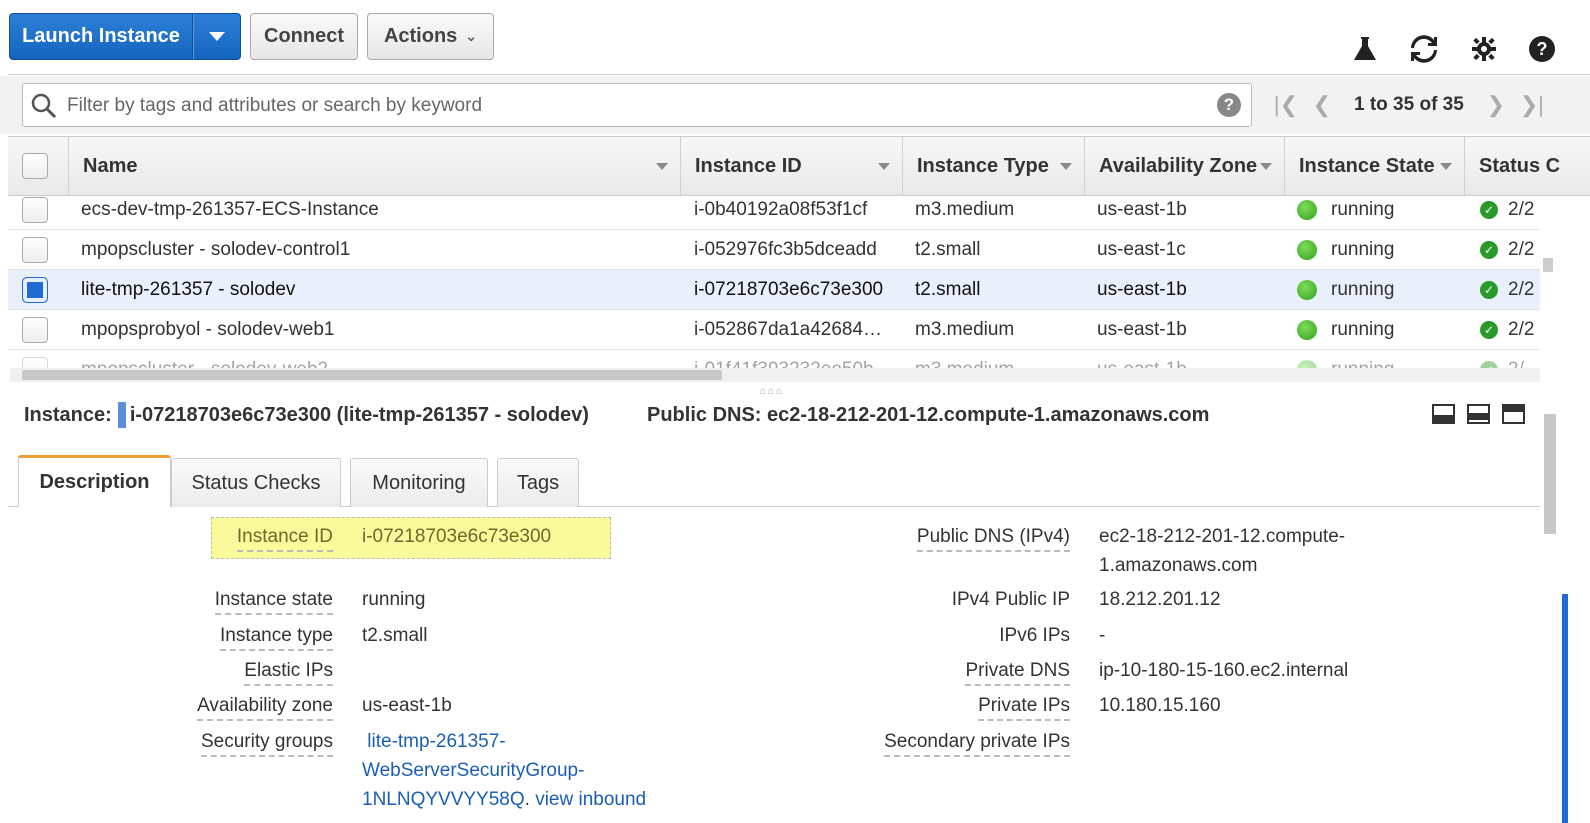 Image resolution: width=1590 pixels, height=823 pixels. I want to click on refresh-icon, so click(1424, 49).